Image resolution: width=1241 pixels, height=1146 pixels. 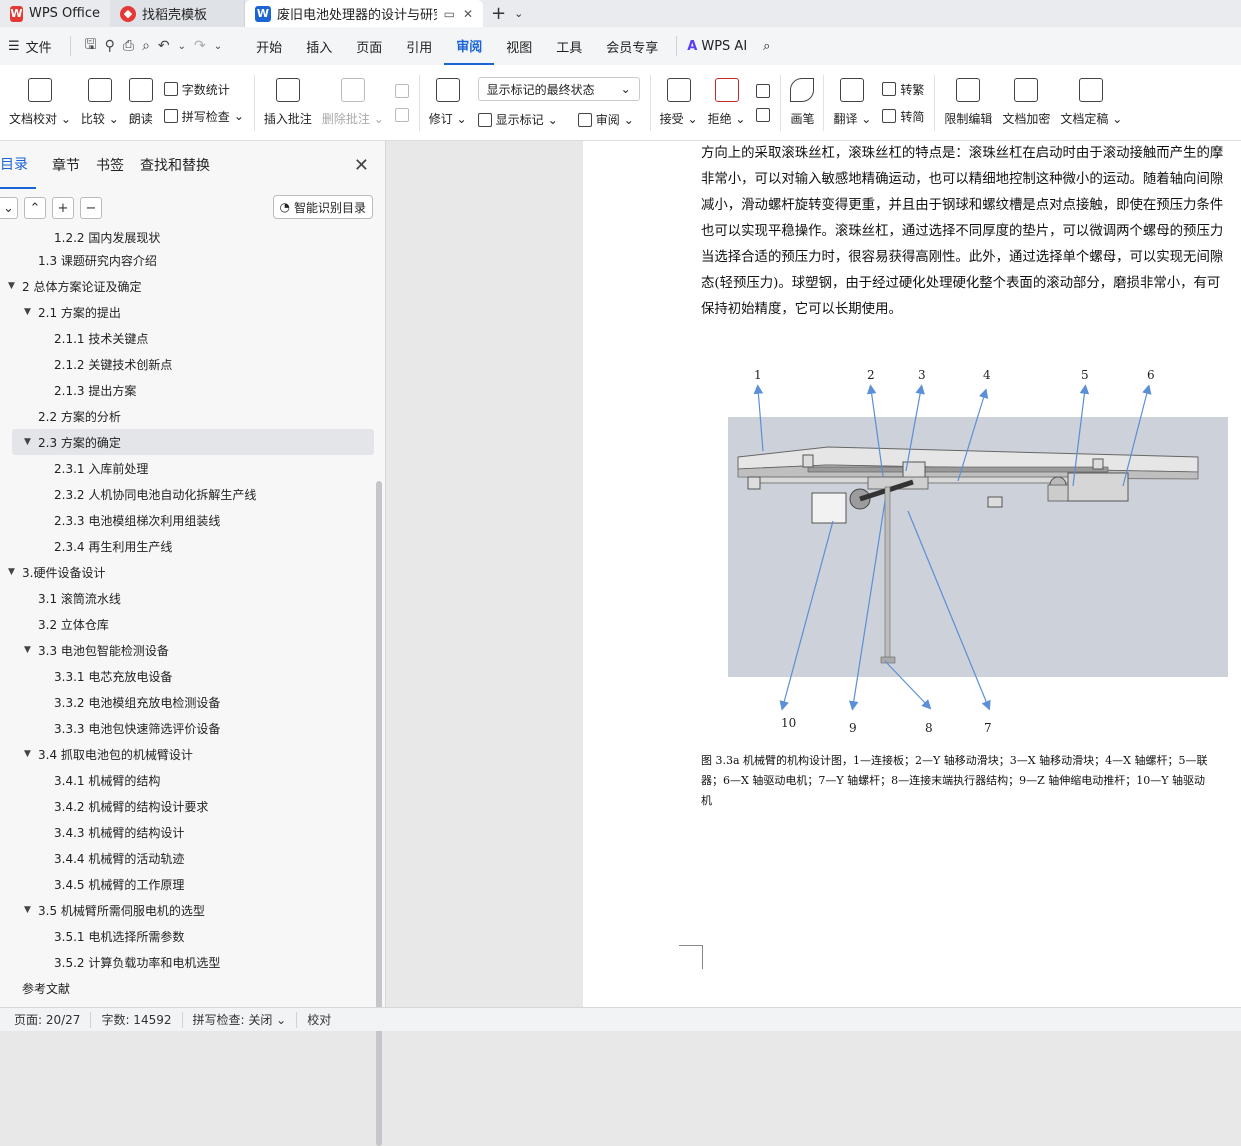 I want to click on toc-item: ▼ 2.3 方案的确定, so click(x=193, y=442).